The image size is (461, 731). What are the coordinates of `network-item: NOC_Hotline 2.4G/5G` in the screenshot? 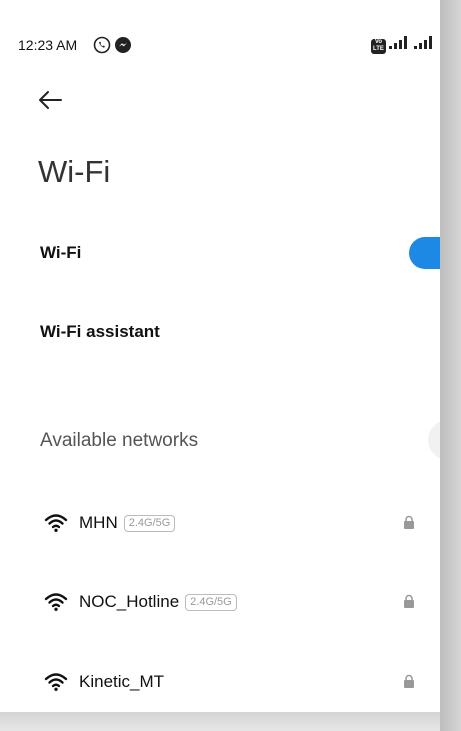 It's located at (220, 603).